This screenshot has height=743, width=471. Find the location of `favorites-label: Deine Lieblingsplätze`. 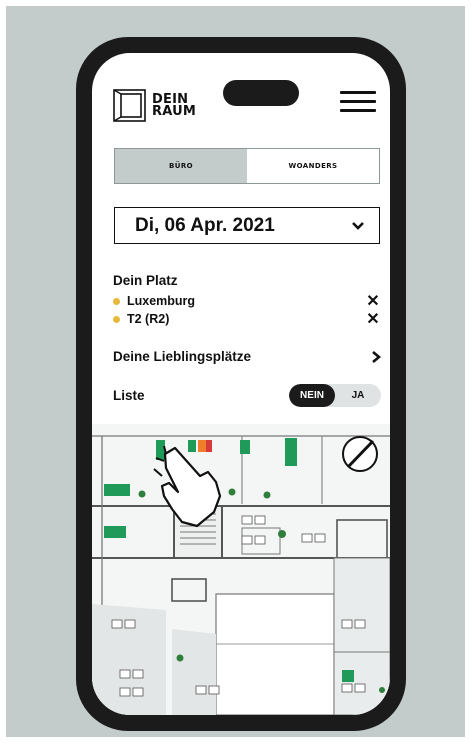

favorites-label: Deine Lieblingsplätze is located at coordinates (182, 356).